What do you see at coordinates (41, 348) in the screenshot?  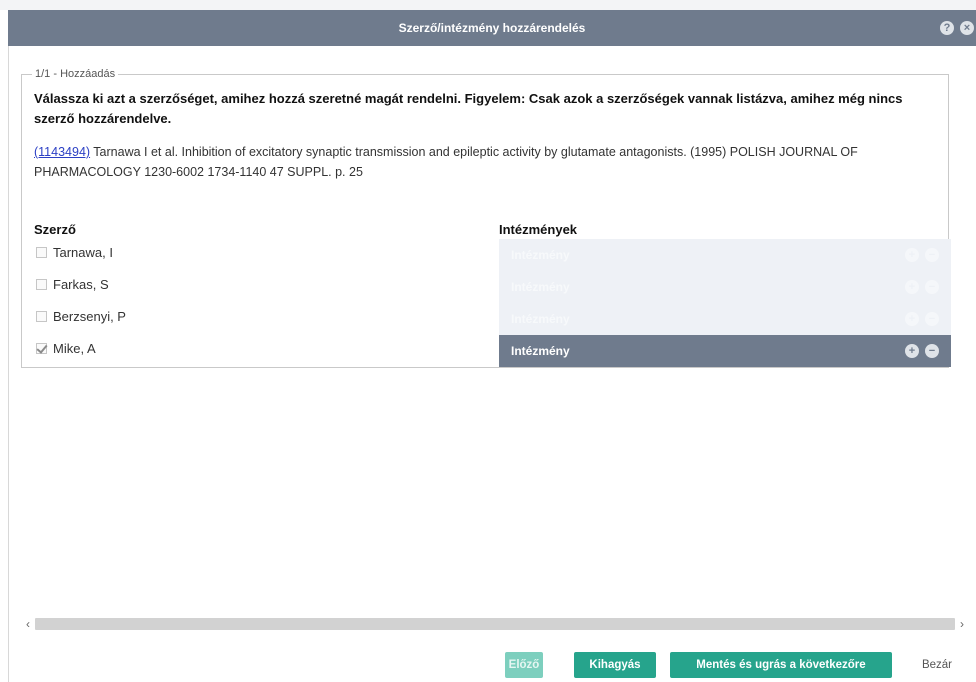 I see `author-checkbox-checked` at bounding box center [41, 348].